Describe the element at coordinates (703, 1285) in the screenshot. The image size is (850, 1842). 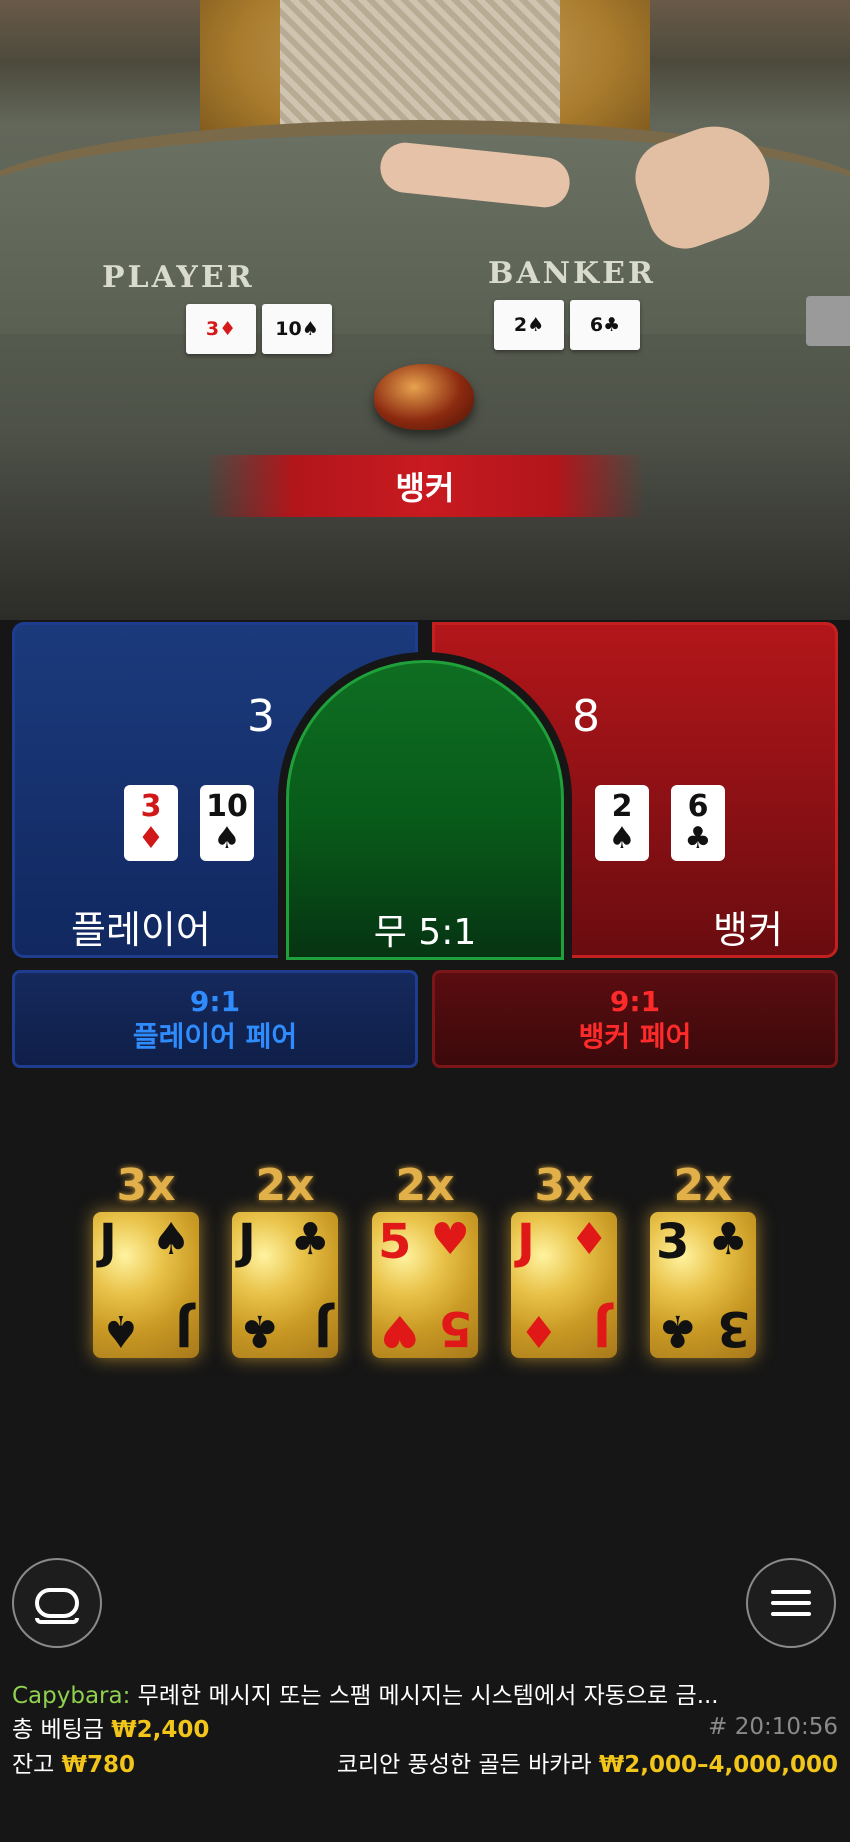
I see `golden-card: 3 ♣ ♣ 3` at that location.